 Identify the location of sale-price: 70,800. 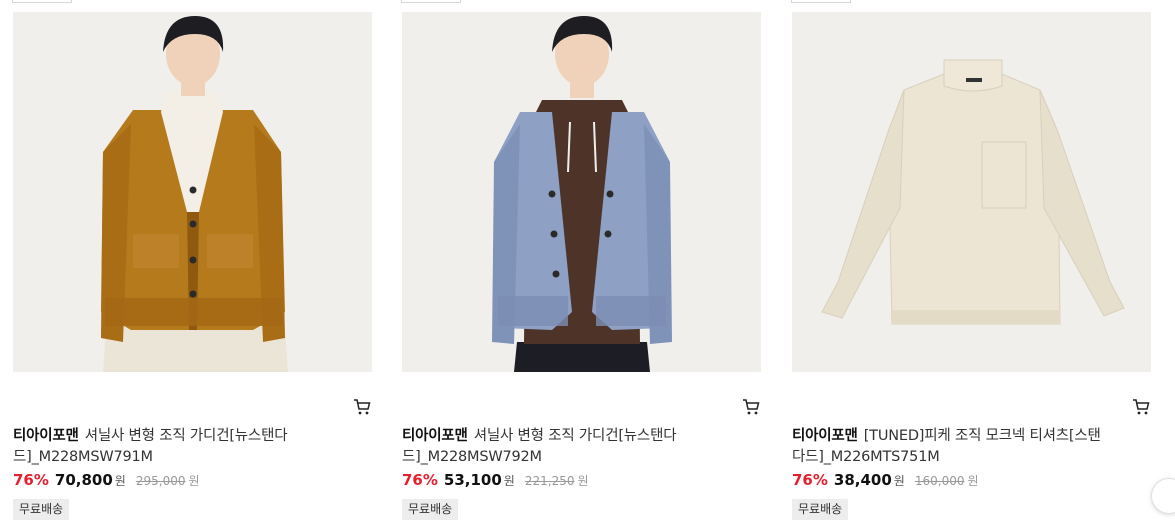
(83, 480).